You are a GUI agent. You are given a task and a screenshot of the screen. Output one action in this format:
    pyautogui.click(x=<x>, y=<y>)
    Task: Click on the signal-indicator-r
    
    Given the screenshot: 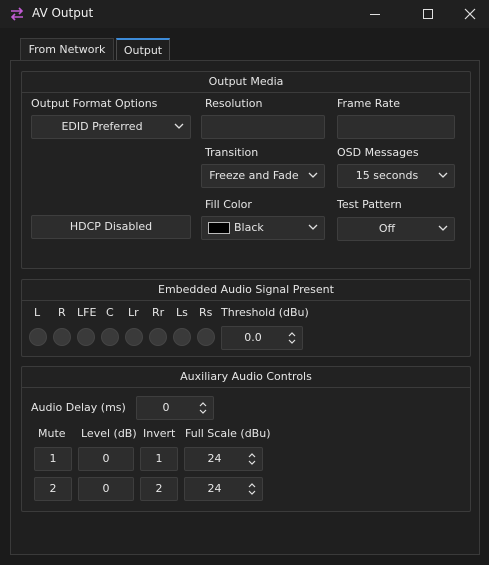 What is the action you would take?
    pyautogui.click(x=62, y=337)
    